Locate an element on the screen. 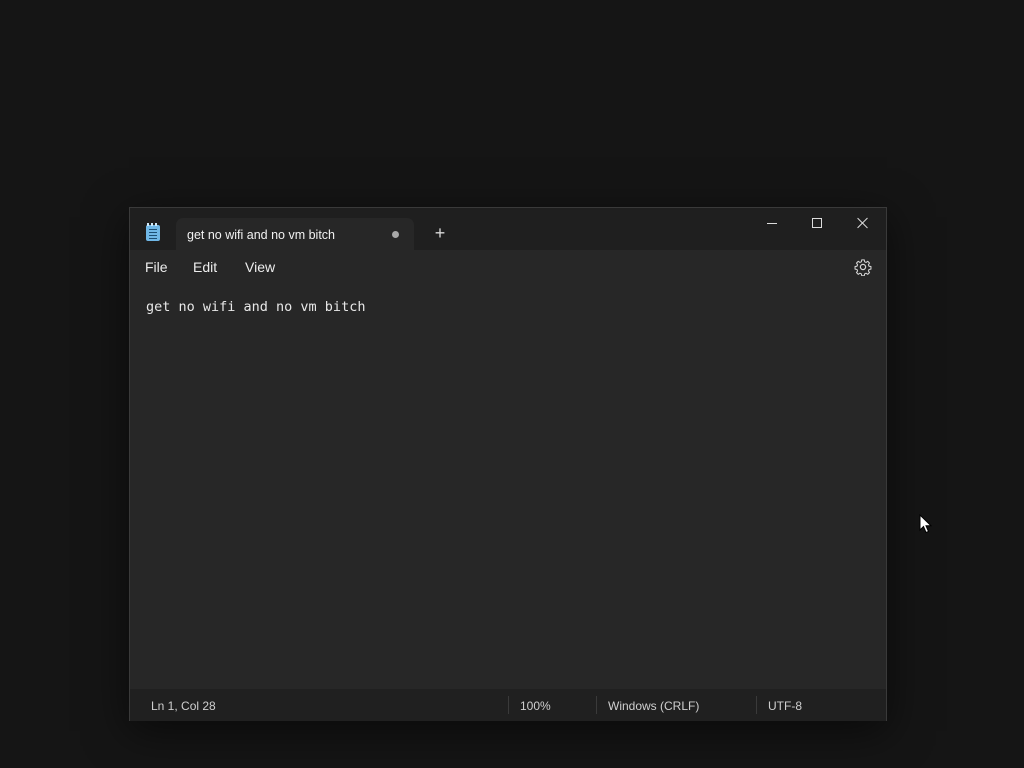 Image resolution: width=1024 pixels, height=768 pixels. menu-bar: File Edit View is located at coordinates (508, 267).